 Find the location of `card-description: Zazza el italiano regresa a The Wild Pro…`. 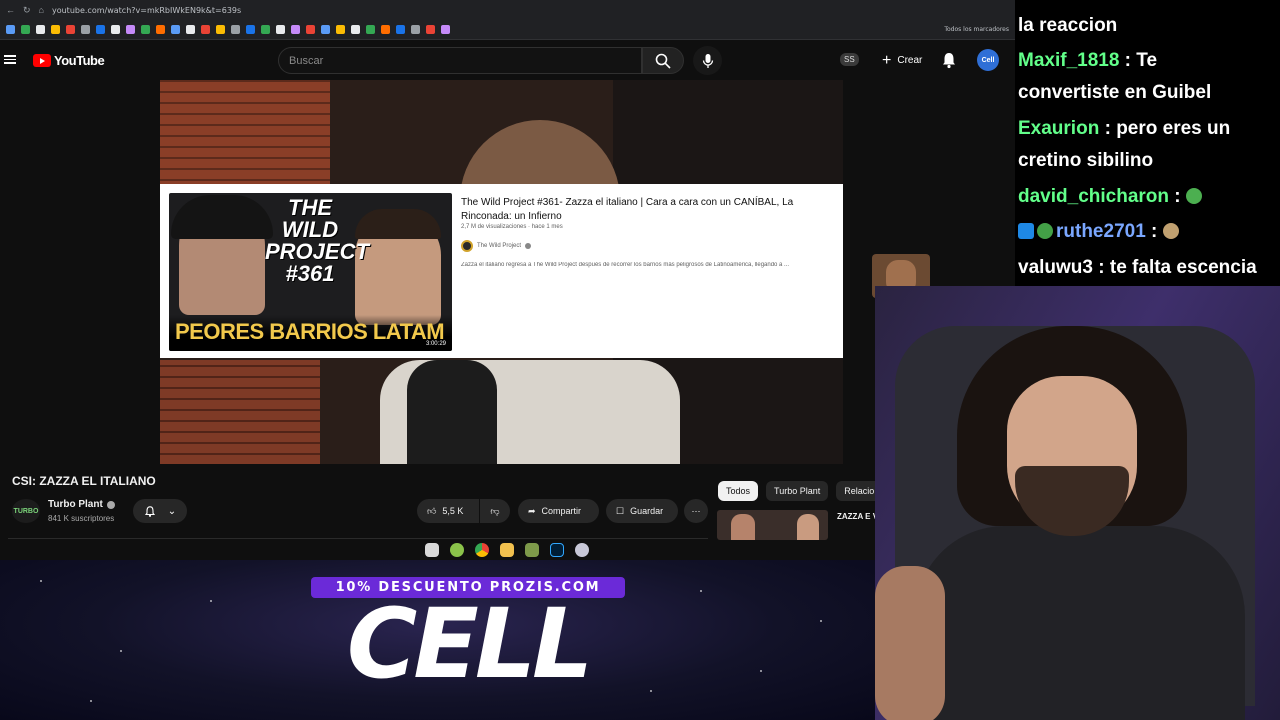

card-description: Zazza el italiano regresa a The Wild Pro… is located at coordinates (625, 265).